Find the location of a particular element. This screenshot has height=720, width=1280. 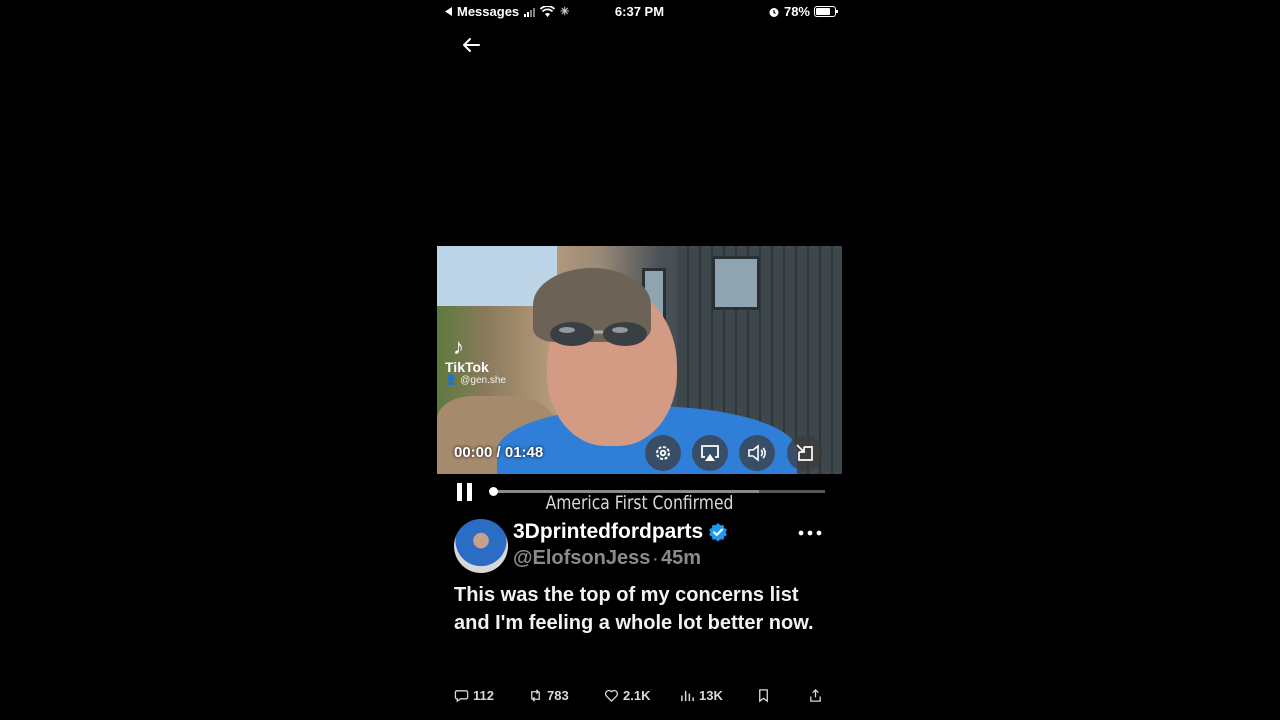

battery-fill is located at coordinates (823, 11).